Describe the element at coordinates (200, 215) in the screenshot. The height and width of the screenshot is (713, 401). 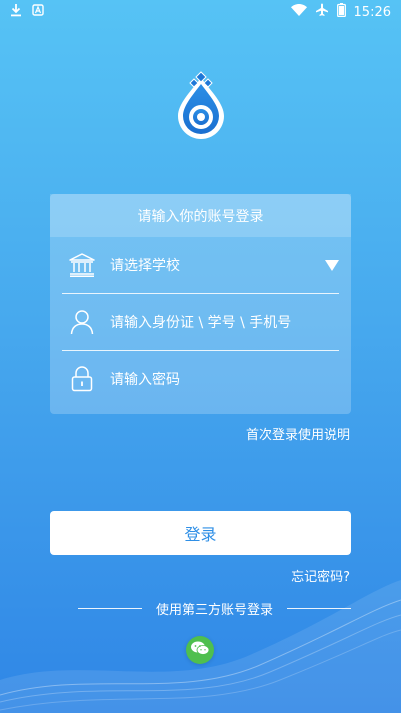
I see `login-card-header: 请输入你的账号登录` at that location.